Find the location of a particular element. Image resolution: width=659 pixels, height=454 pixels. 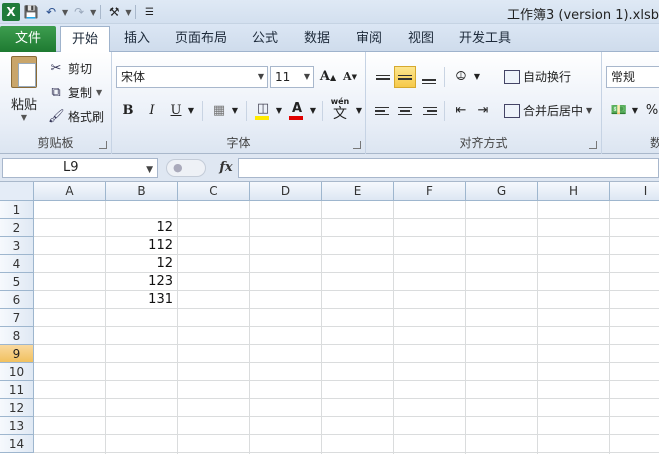

name-box: L9 ▼ is located at coordinates (80, 168).